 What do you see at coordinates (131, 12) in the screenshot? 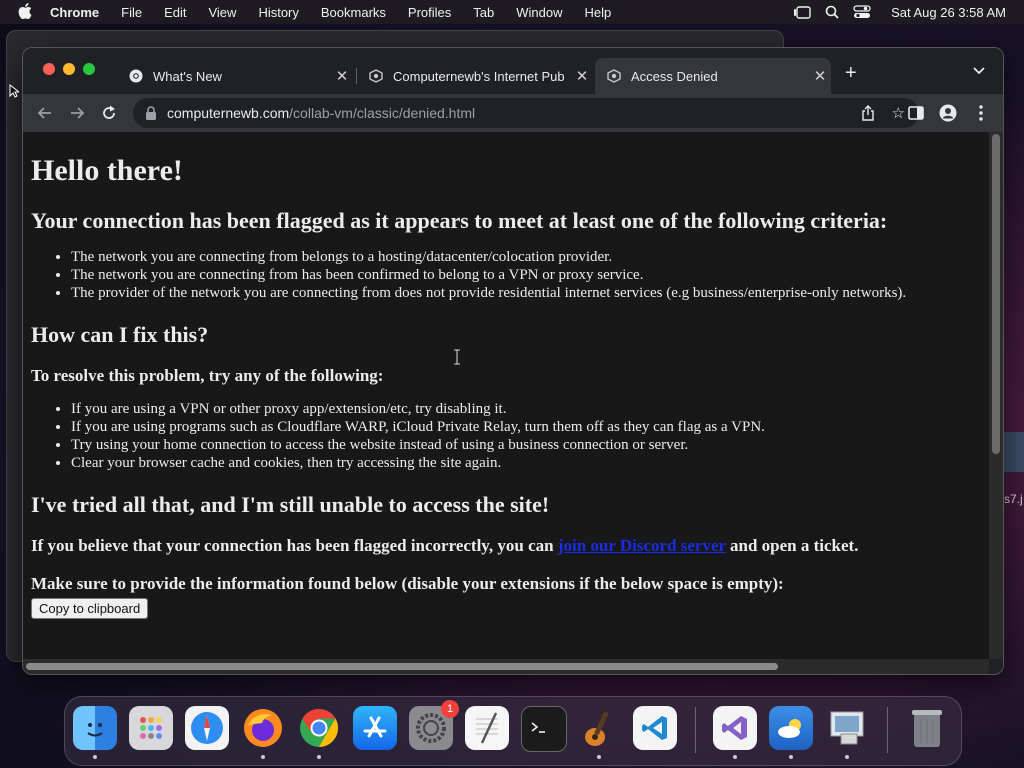
I see `menu-file: File` at bounding box center [131, 12].